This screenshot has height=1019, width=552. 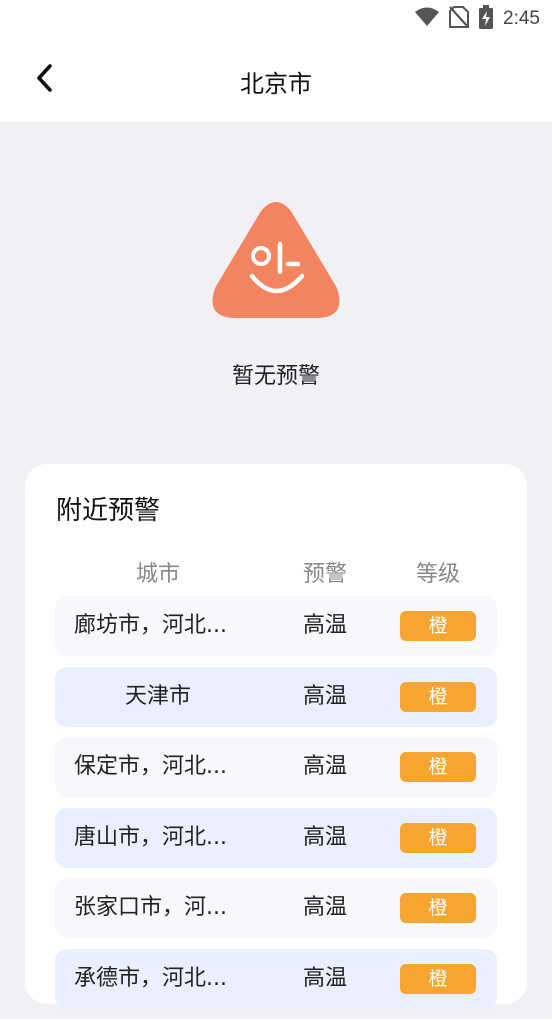 I want to click on column-header-city: 城市, so click(x=158, y=574).